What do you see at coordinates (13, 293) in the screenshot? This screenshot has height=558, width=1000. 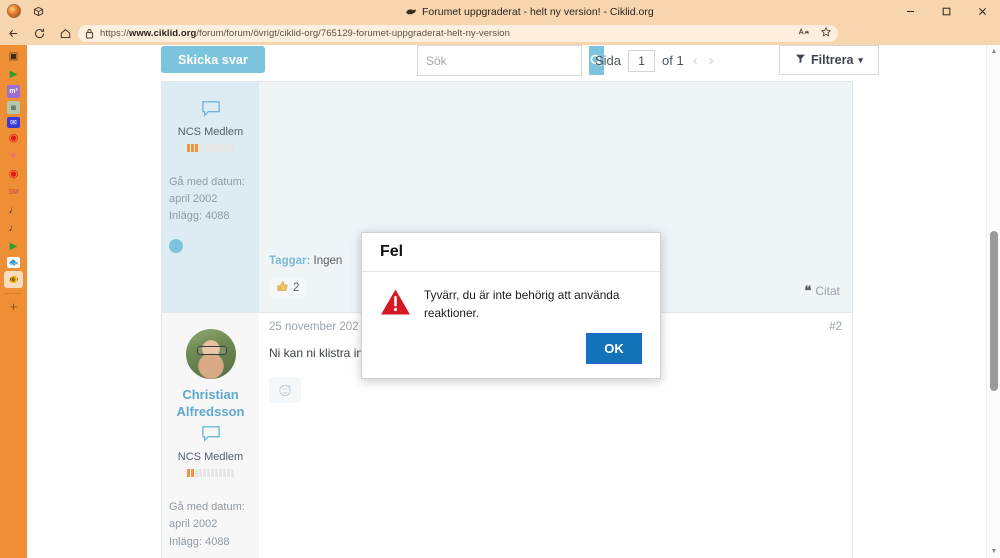 I see `edgebar-divider` at bounding box center [13, 293].